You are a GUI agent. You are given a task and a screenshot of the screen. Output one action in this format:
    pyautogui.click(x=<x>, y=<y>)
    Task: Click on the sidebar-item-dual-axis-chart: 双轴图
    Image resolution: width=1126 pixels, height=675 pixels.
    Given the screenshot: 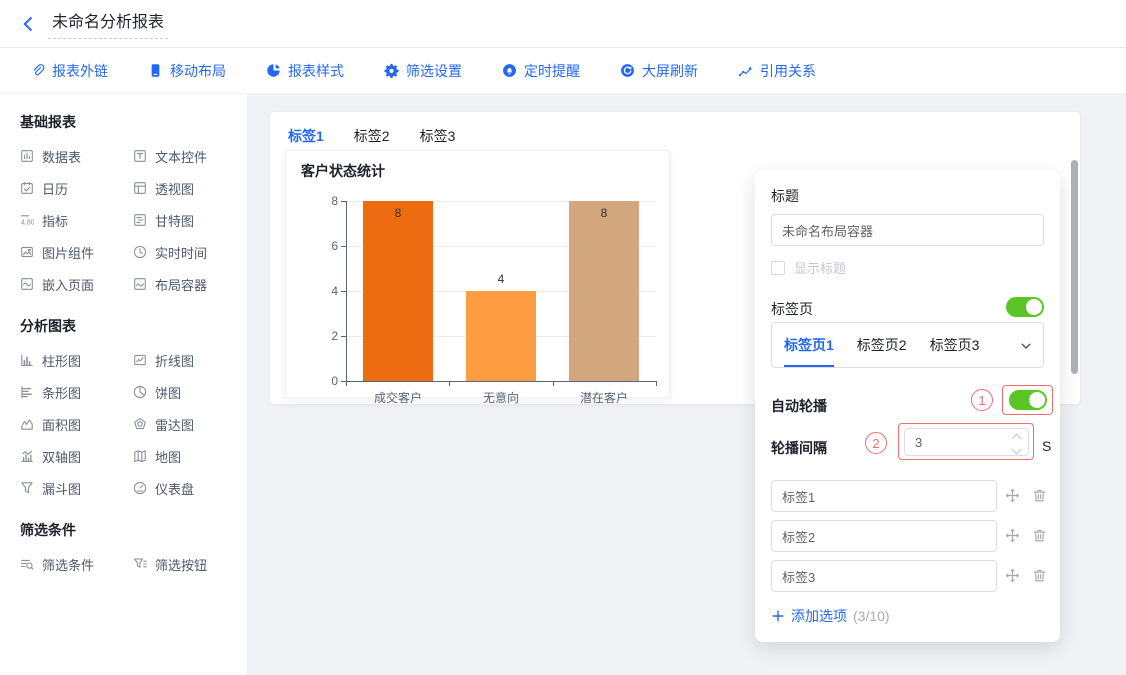 What is the action you would take?
    pyautogui.click(x=76, y=456)
    